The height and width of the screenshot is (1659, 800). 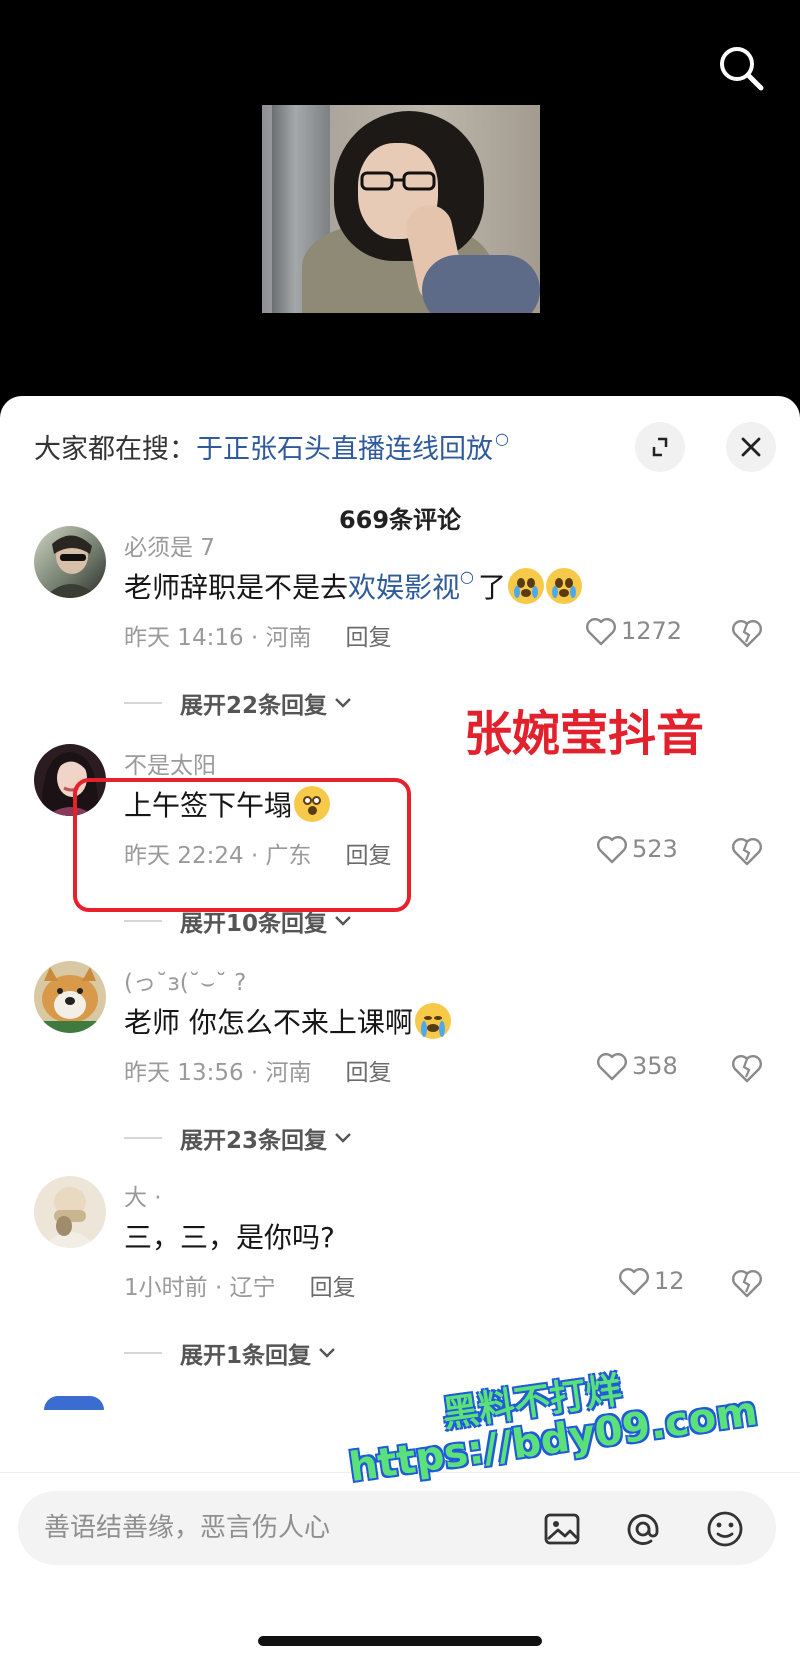 I want to click on comment-text: 三，三，是你吗?, so click(x=229, y=1236).